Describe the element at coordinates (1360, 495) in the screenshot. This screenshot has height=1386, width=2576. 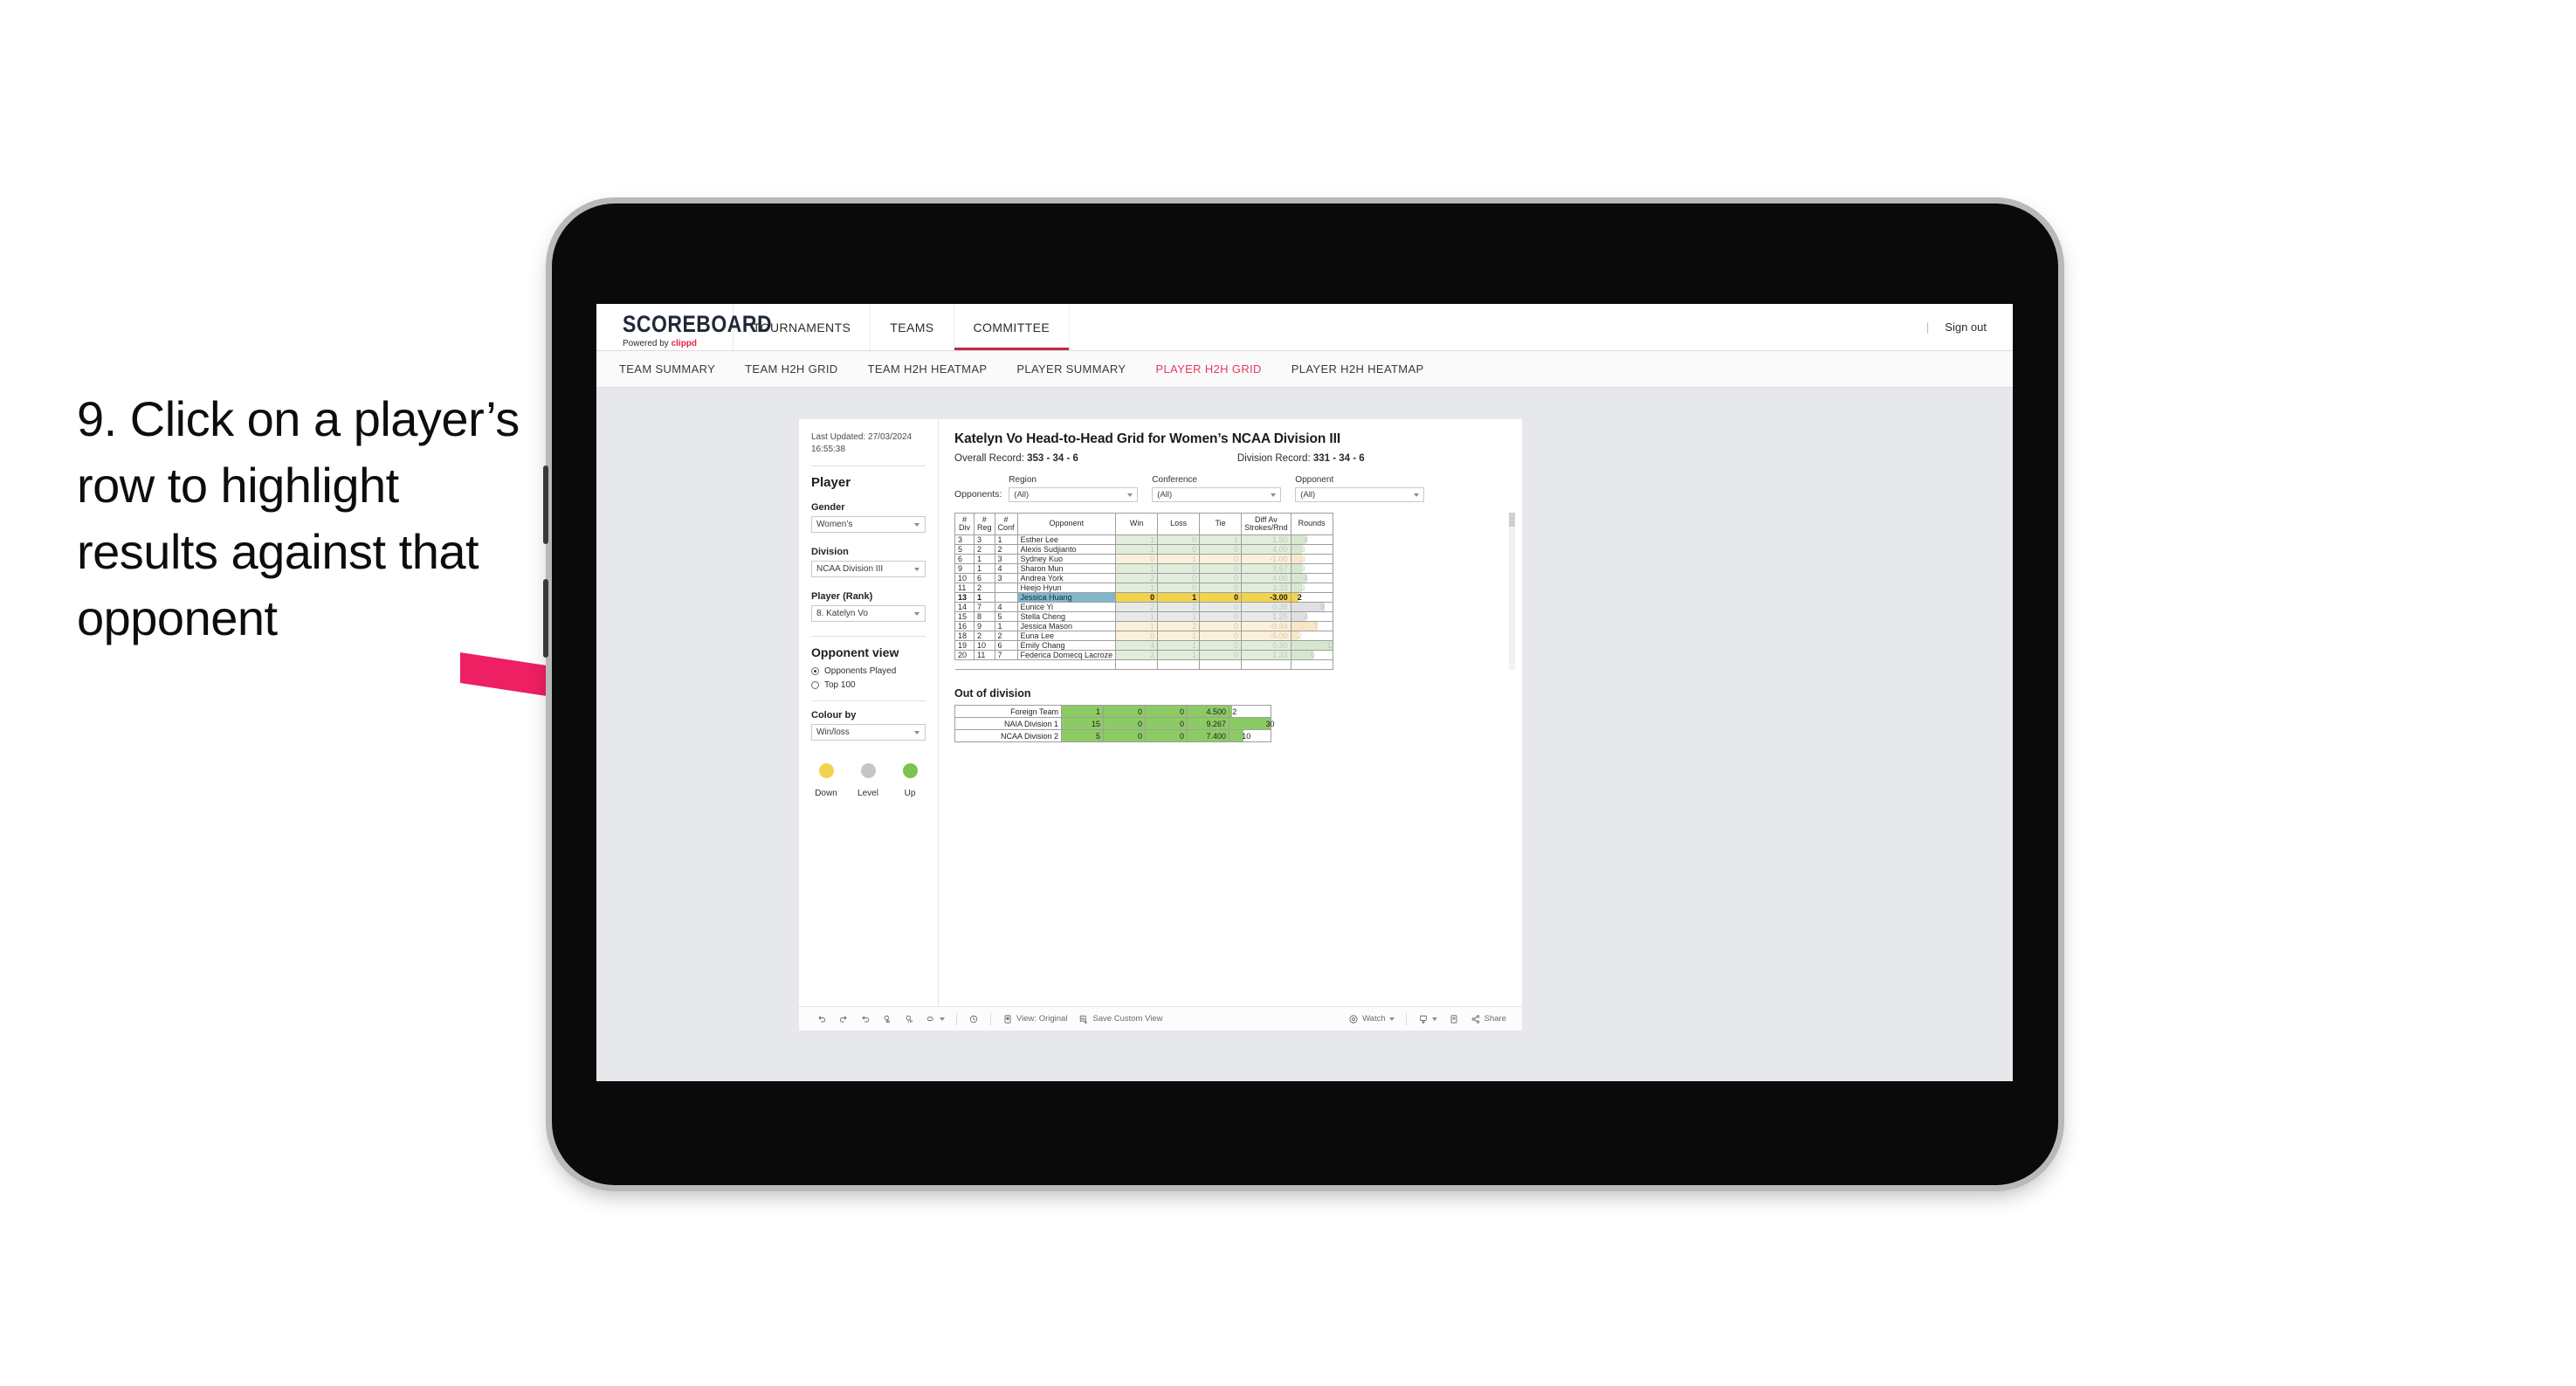
I see `filter-select-opponent: (All)` at that location.